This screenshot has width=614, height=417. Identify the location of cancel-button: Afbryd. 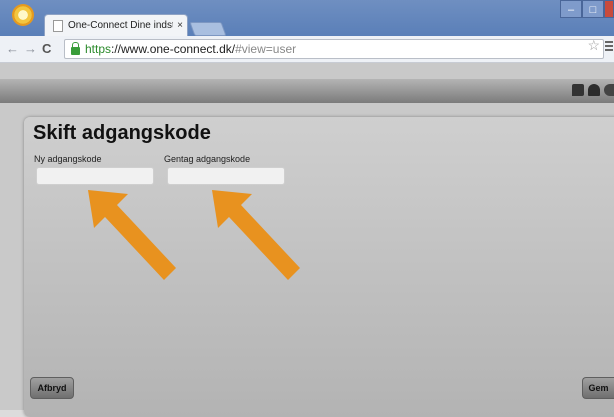
(52, 388).